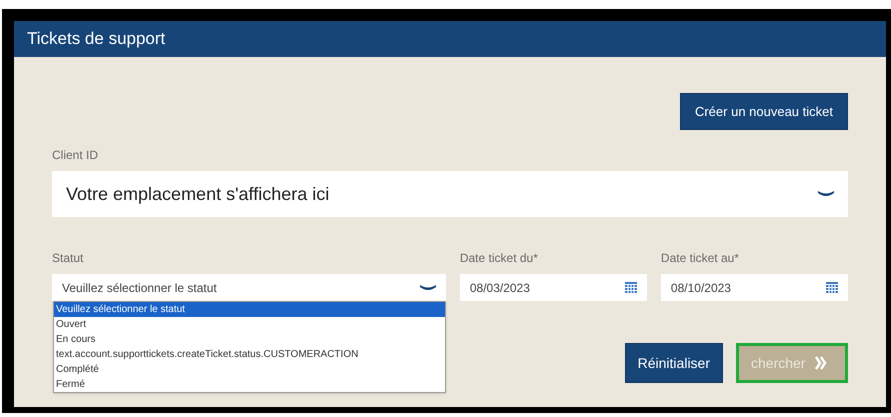 This screenshot has width=891, height=417. What do you see at coordinates (499, 258) in the screenshot?
I see `field-label: Date ticket du*` at bounding box center [499, 258].